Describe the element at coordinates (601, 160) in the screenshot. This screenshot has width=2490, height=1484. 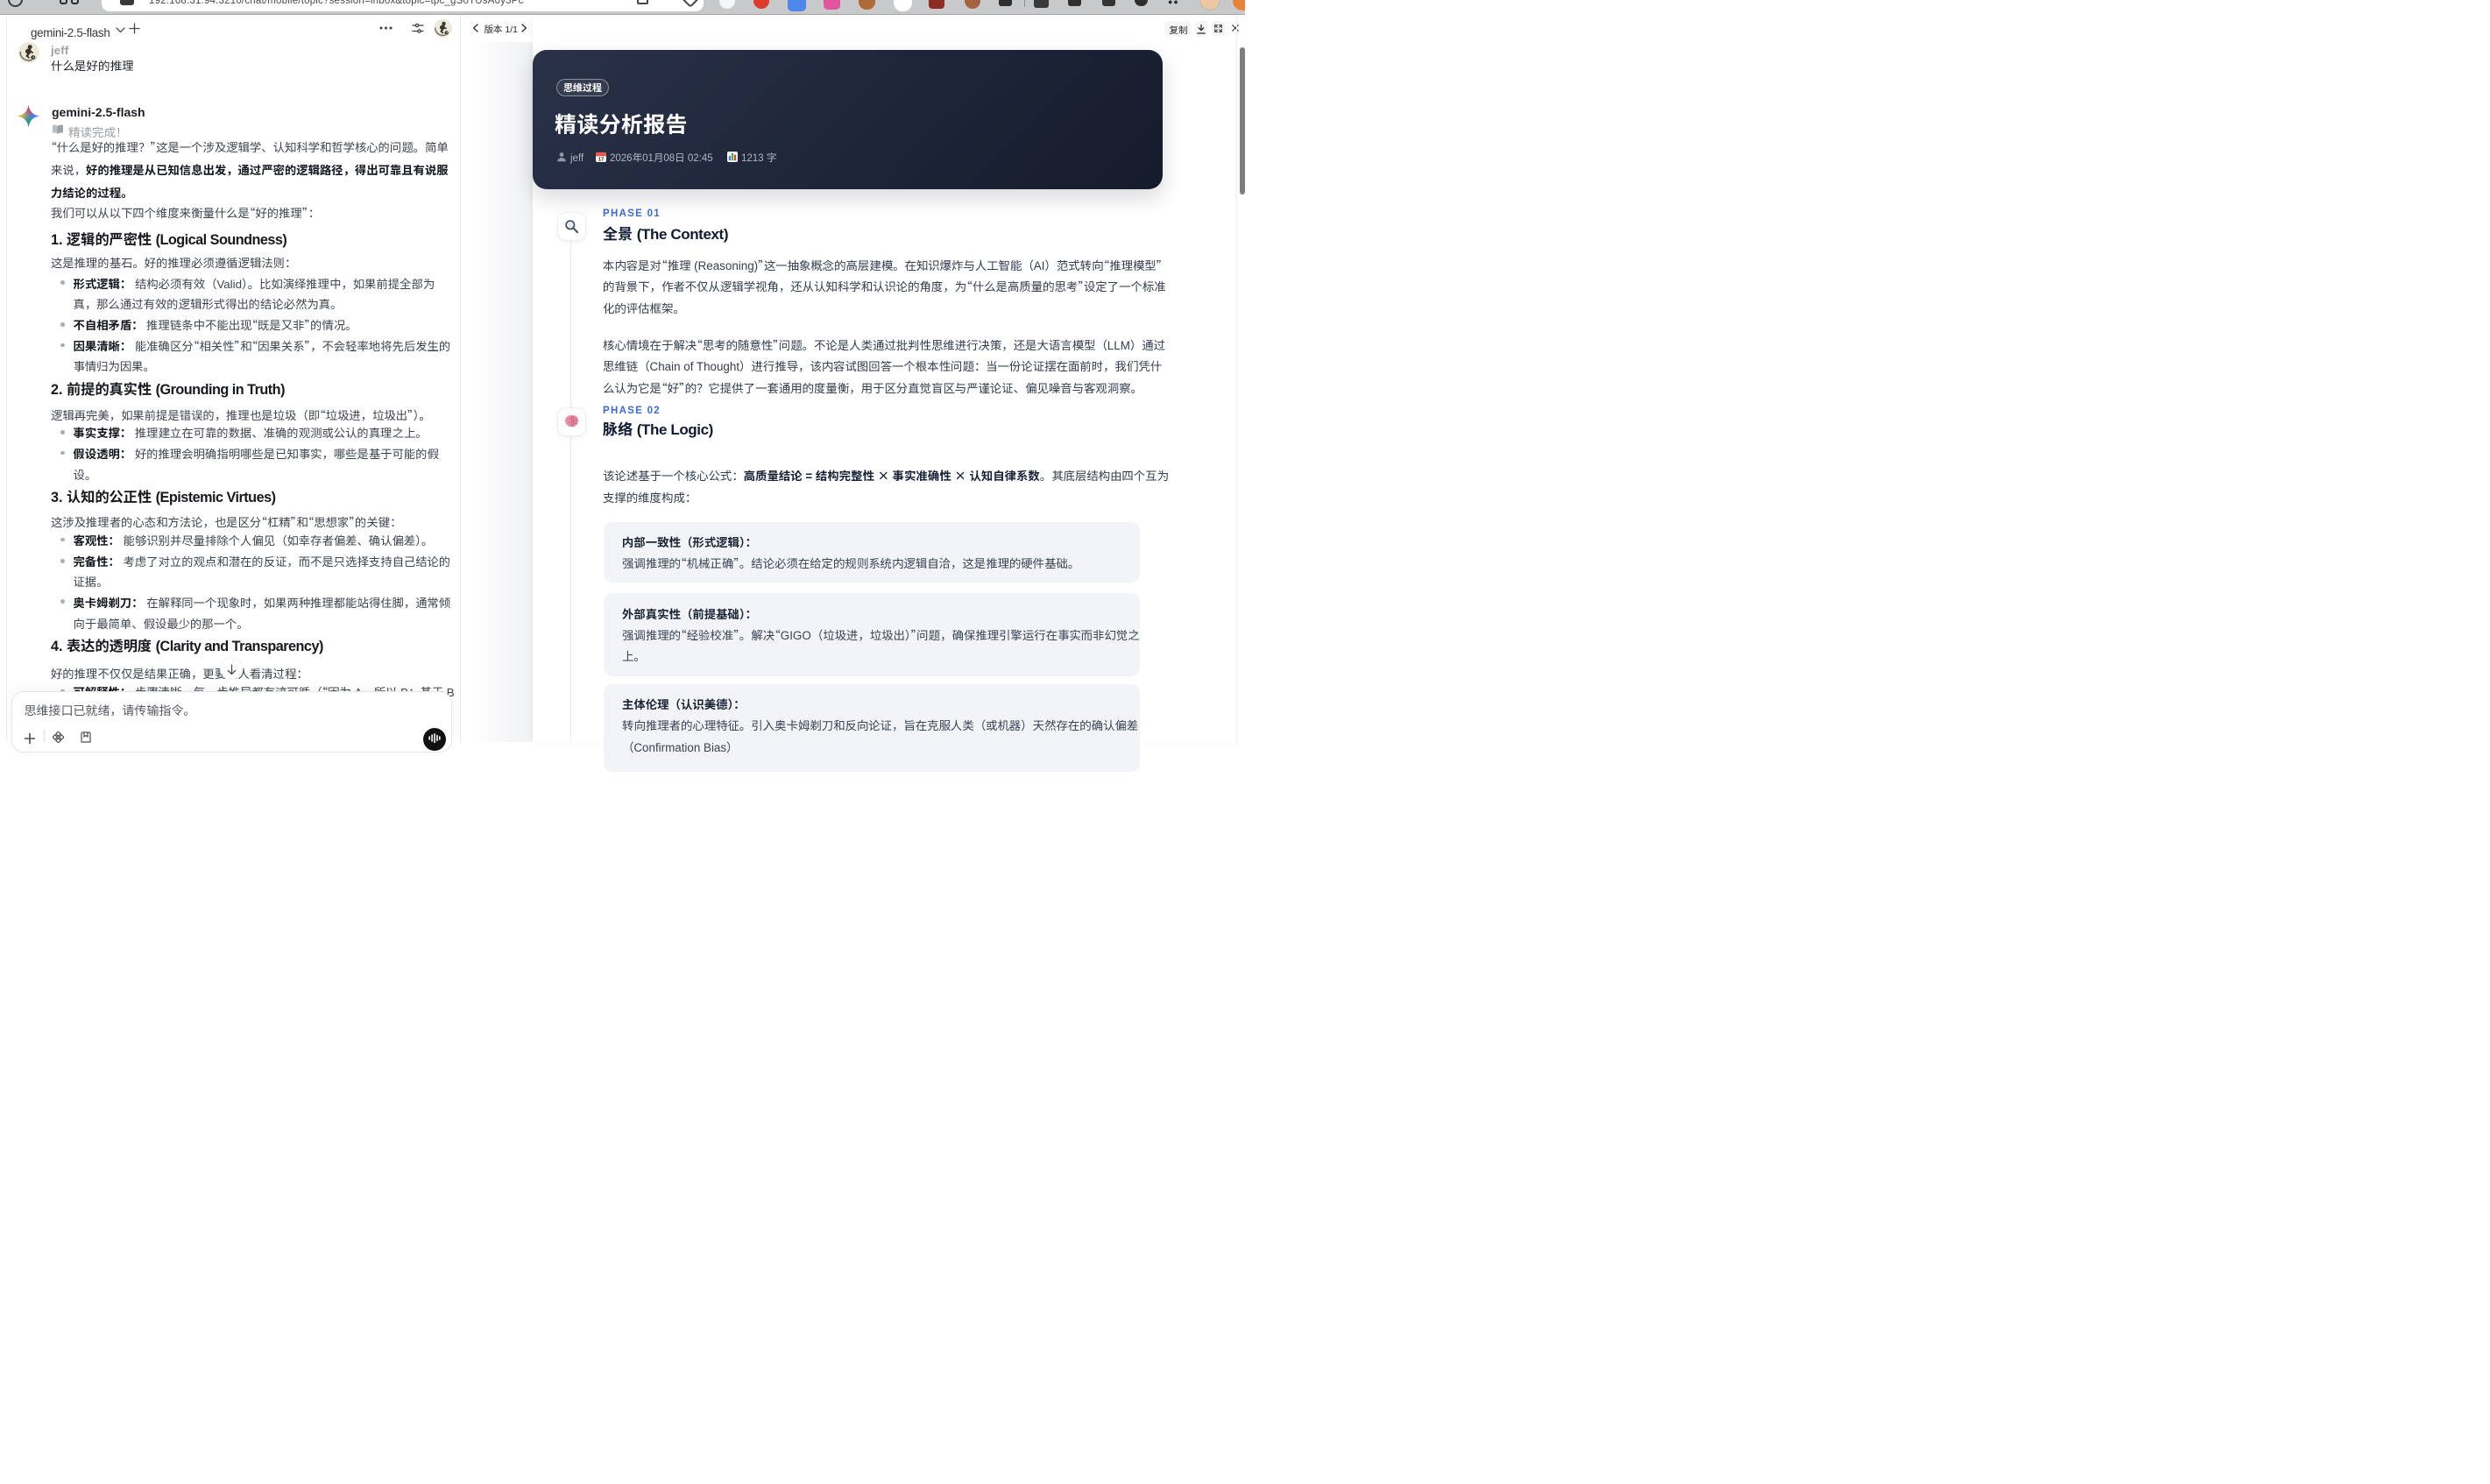
I see `svg-text: 17` at that location.